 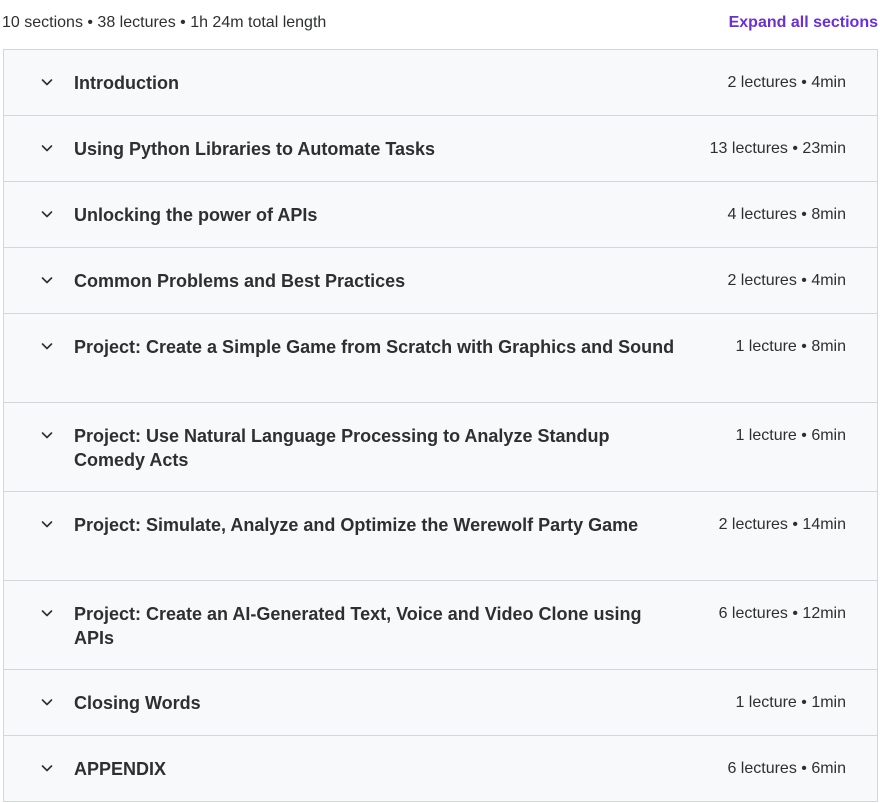 I want to click on section-title: APPENDIX, so click(x=120, y=769).